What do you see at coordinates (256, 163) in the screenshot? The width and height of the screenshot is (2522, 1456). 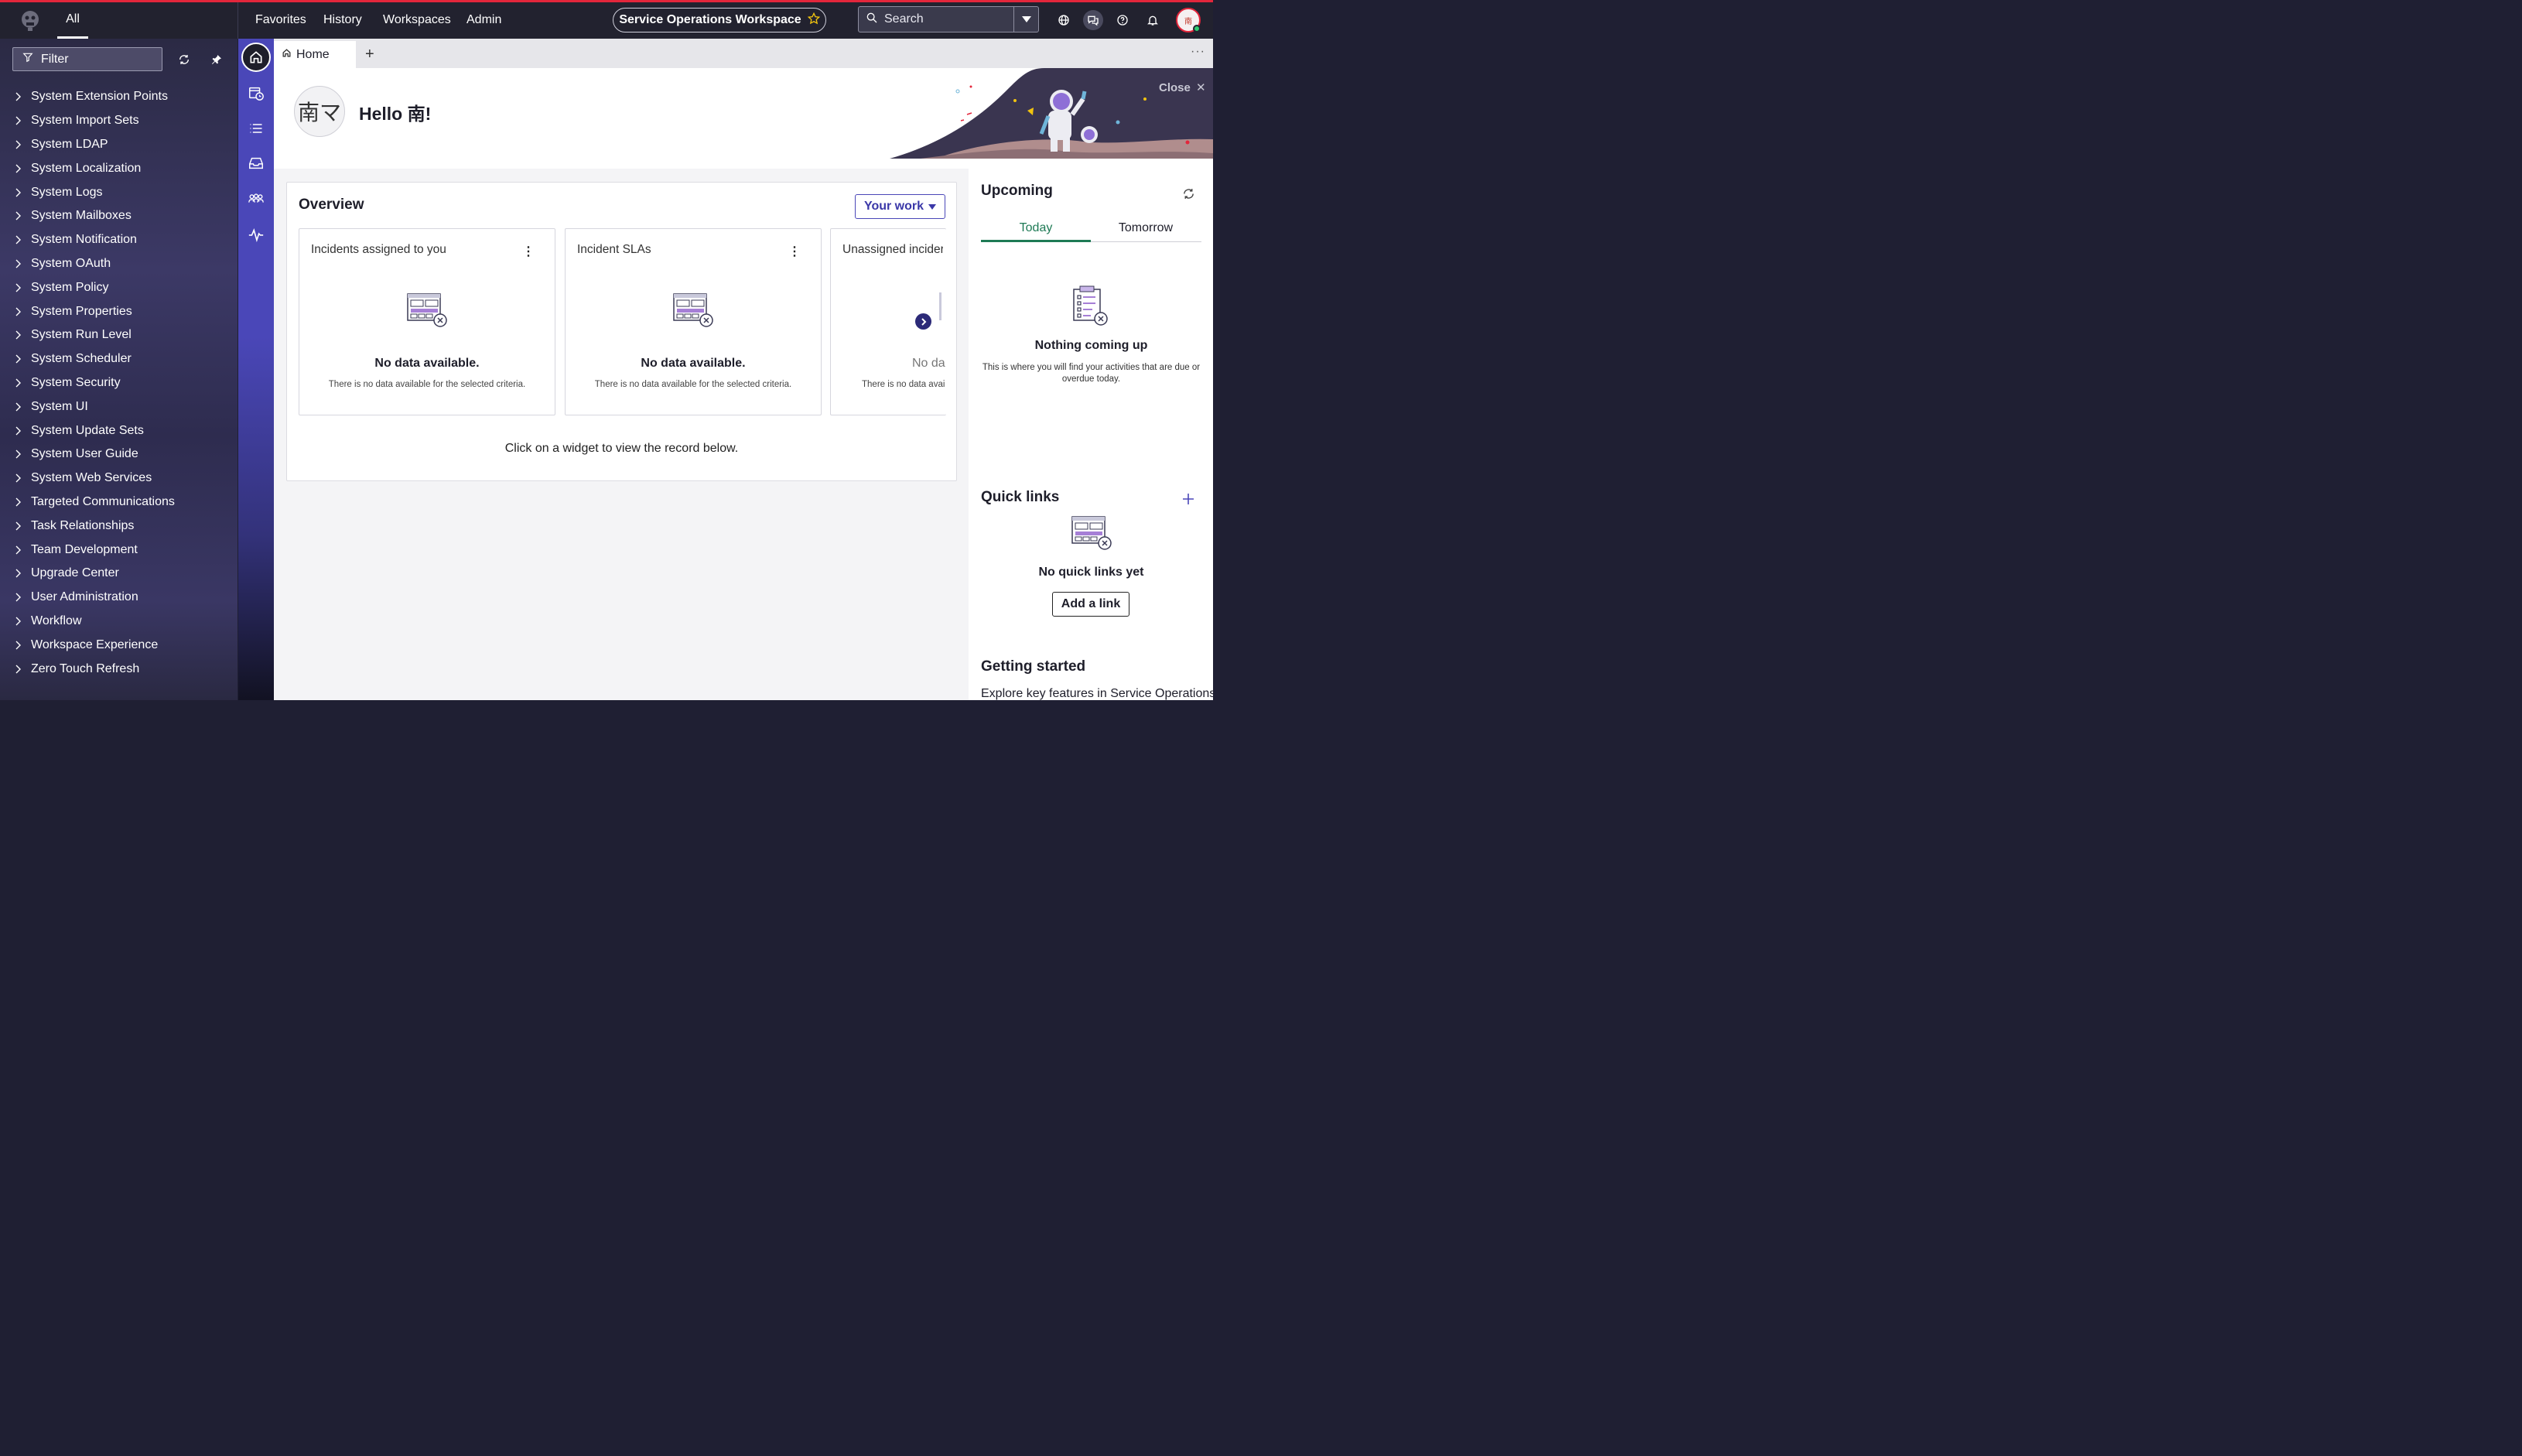 I see `inbox-icon` at bounding box center [256, 163].